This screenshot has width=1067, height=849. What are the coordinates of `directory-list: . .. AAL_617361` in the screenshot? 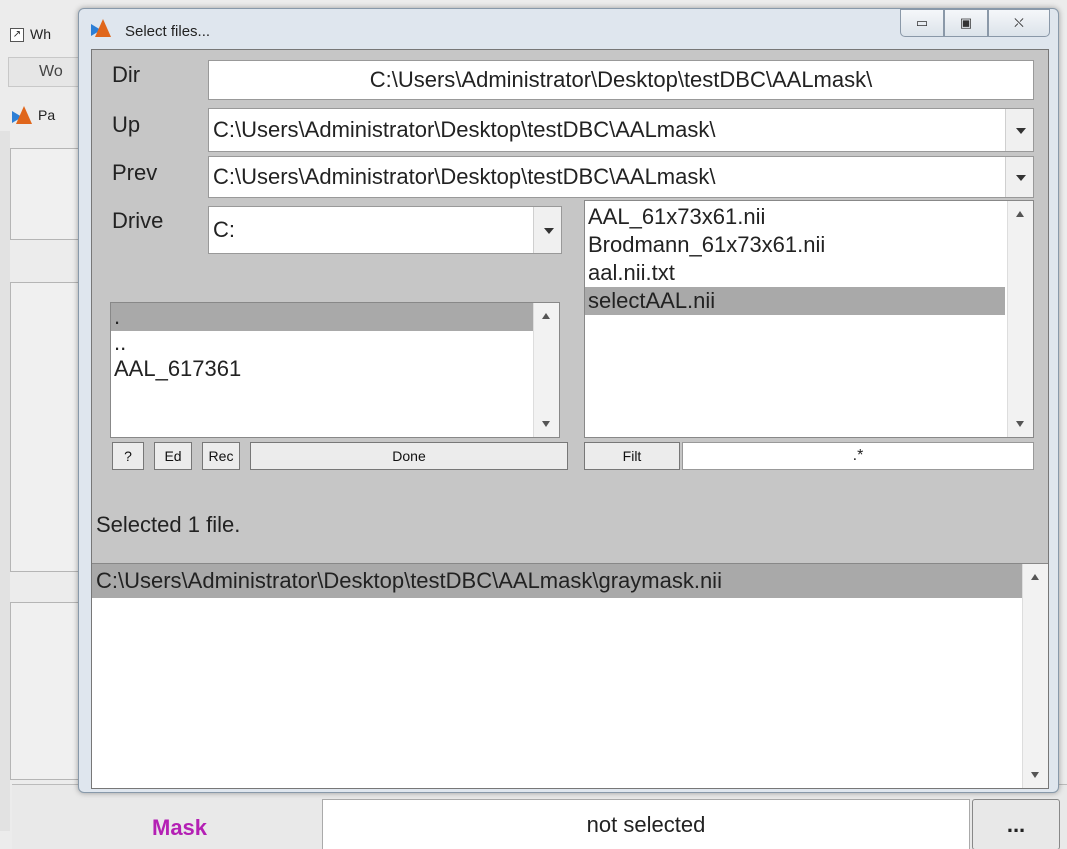 It's located at (335, 370).